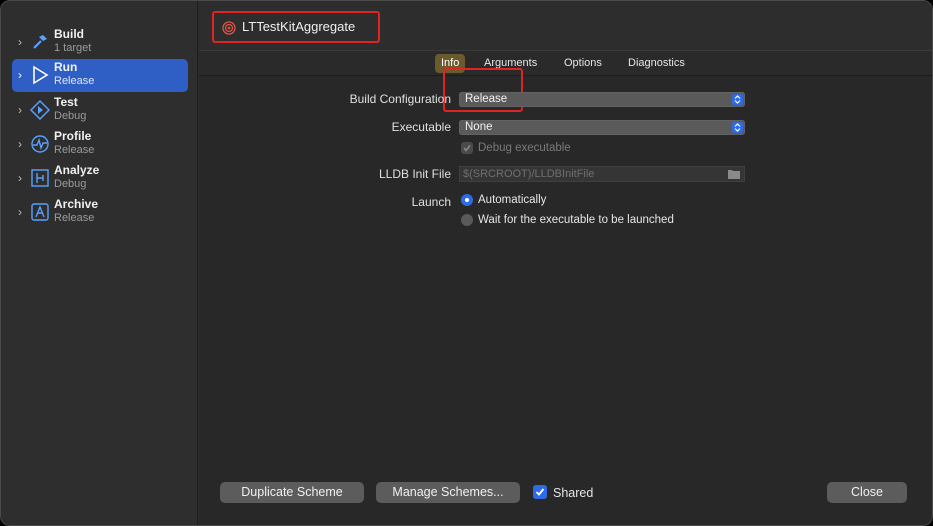 The height and width of the screenshot is (526, 933). I want to click on sidebar-item-analyze: › Analyze Debug, so click(100, 178).